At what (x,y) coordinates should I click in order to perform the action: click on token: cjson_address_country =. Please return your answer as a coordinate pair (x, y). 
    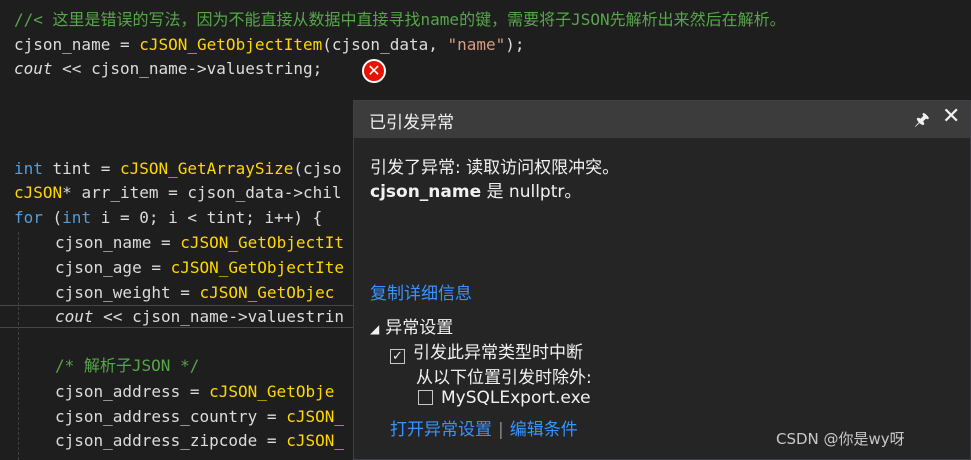
    Looking at the image, I should click on (171, 416).